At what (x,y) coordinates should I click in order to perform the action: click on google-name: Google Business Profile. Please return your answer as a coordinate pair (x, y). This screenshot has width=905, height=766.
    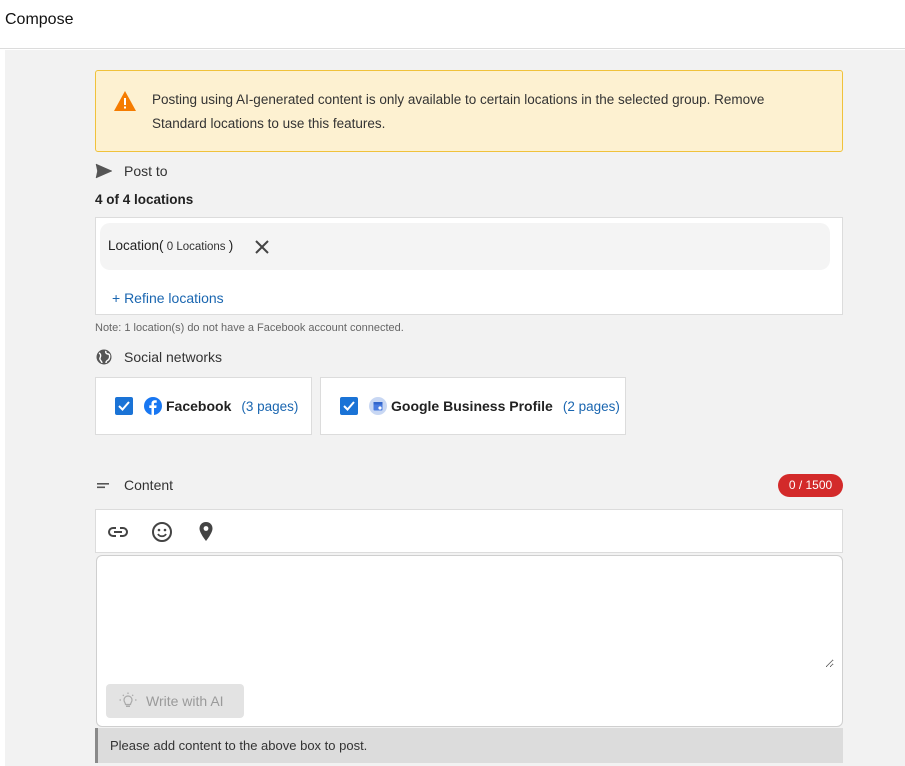
    Looking at the image, I should click on (472, 406).